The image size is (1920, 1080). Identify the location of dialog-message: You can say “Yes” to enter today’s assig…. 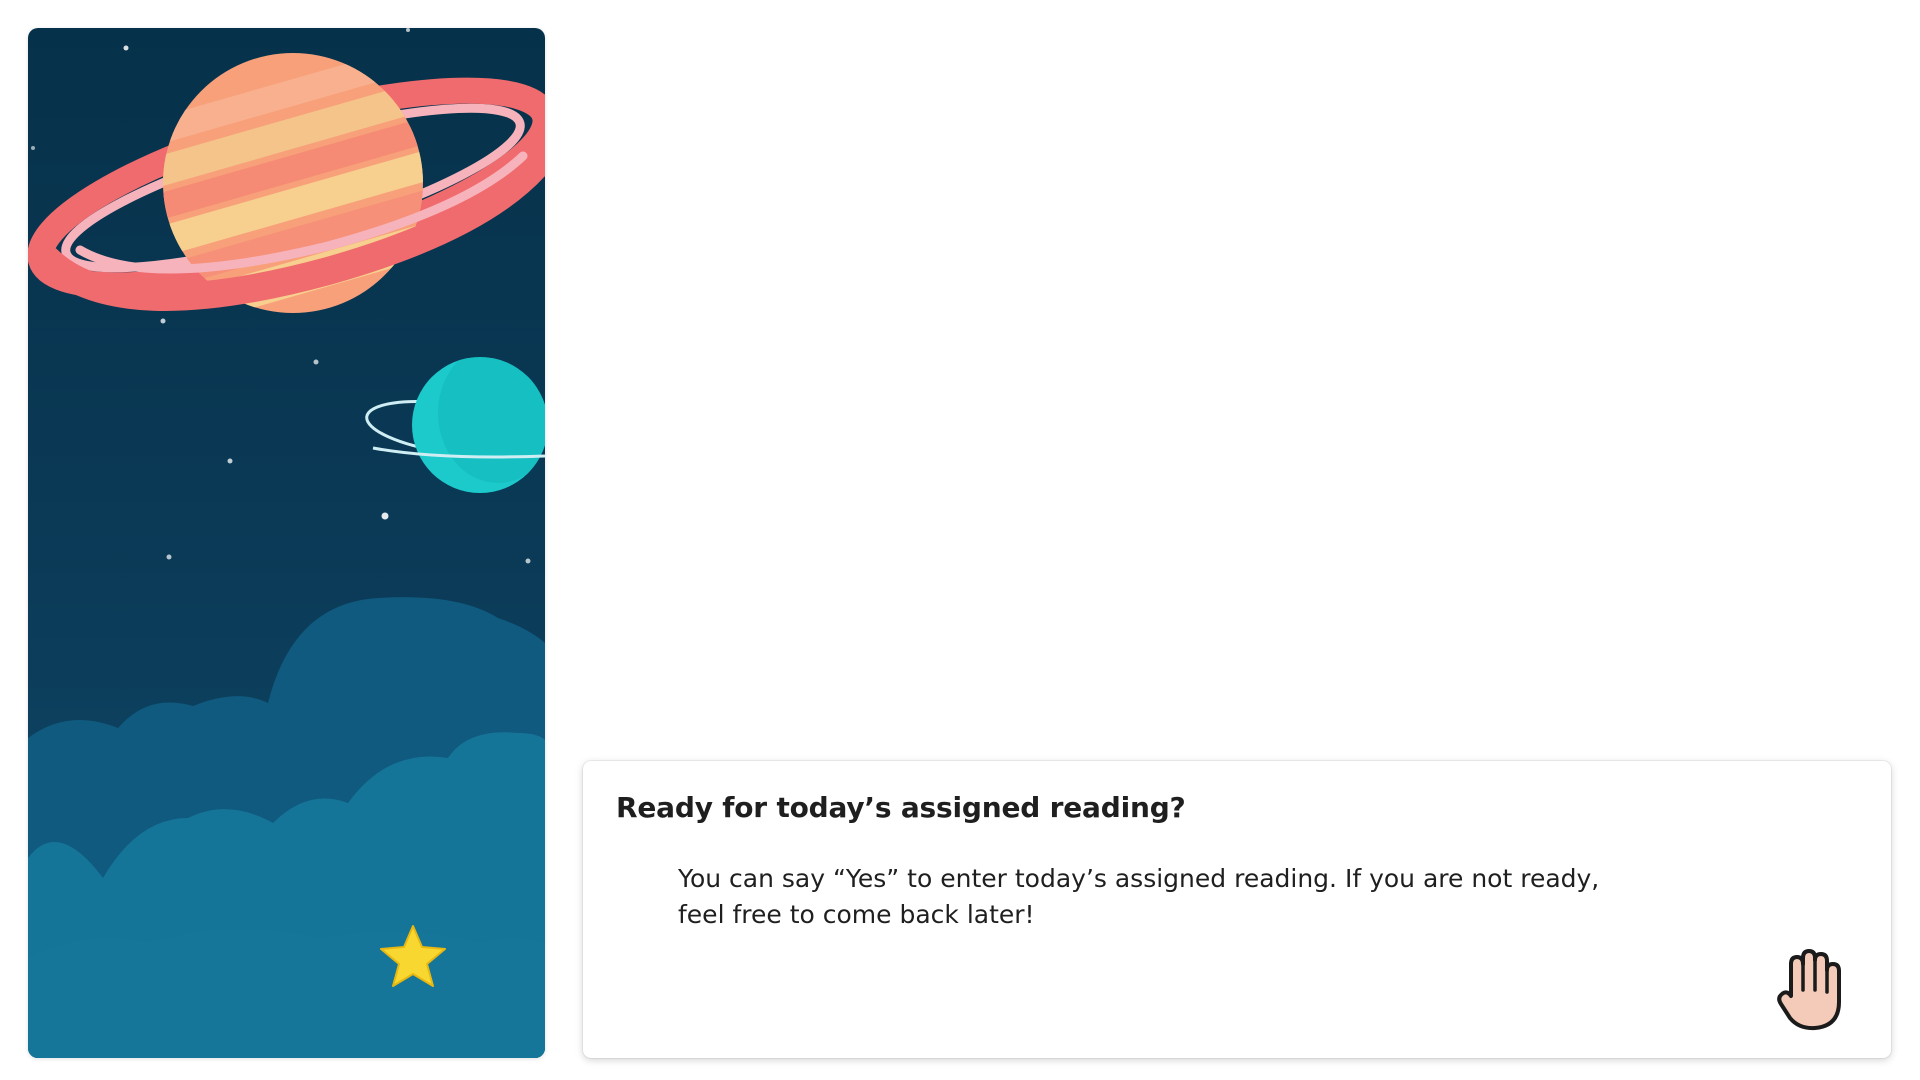
(1139, 896).